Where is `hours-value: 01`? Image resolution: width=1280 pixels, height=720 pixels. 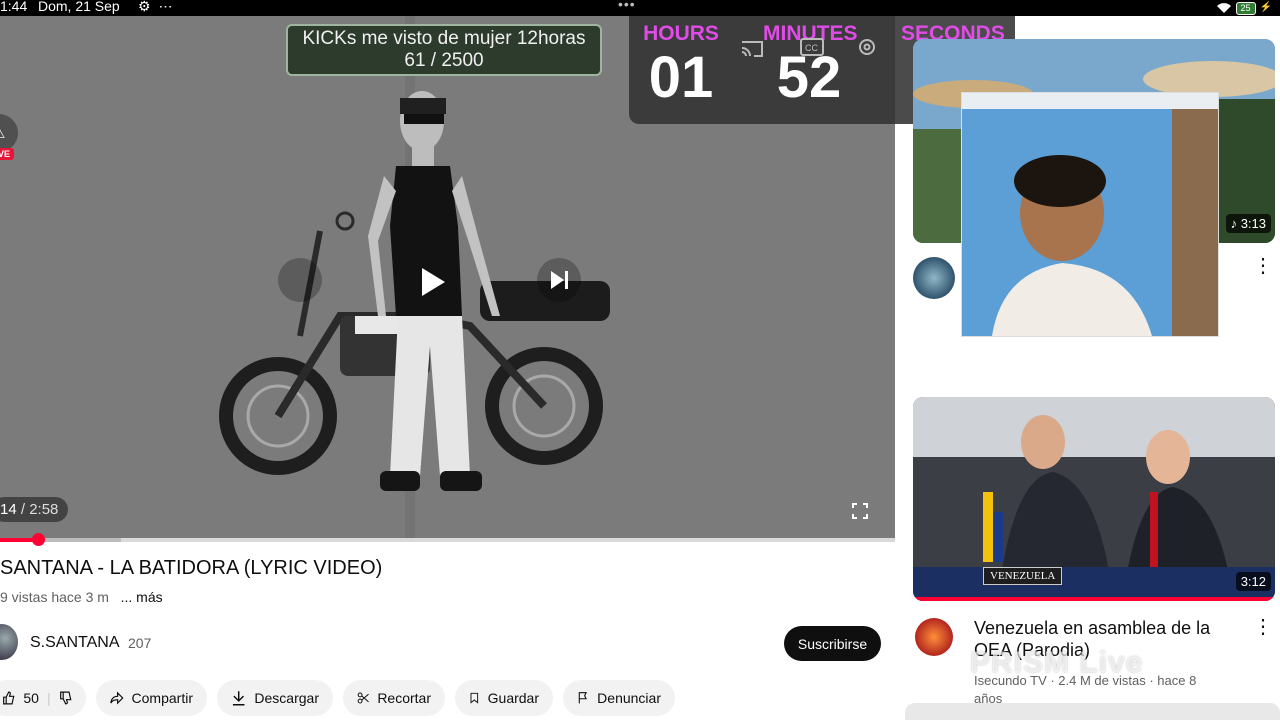 hours-value: 01 is located at coordinates (681, 77).